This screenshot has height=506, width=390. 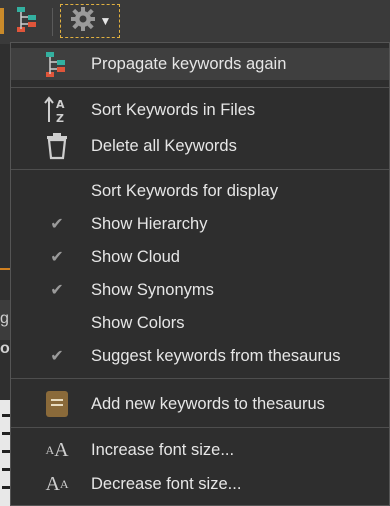 I want to click on toolbar-separator, so click(x=52, y=22).